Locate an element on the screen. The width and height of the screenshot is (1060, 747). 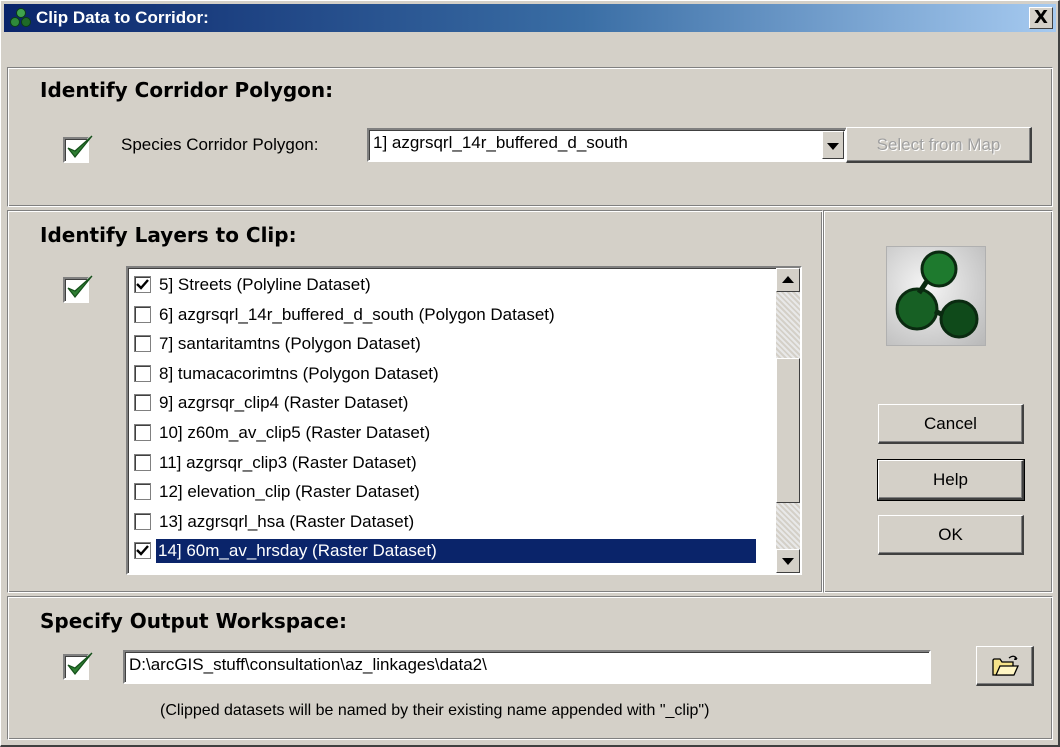
output-heading: Specify Output Workspace: is located at coordinates (193, 621).